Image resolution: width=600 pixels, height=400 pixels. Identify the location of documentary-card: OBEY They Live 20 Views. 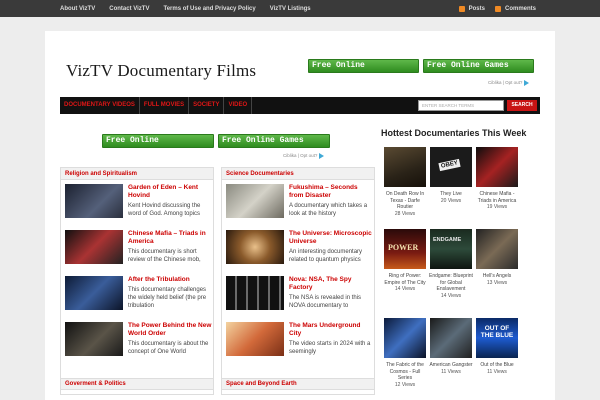
(451, 175).